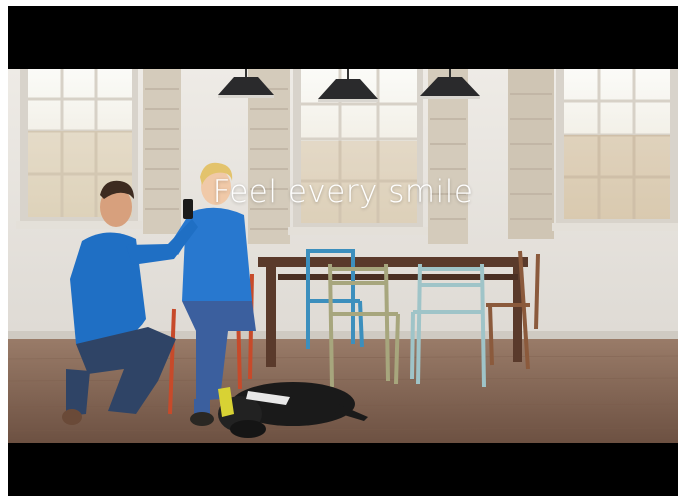 This screenshot has height=502, width=683. I want to click on letterbox-top, so click(343, 37).